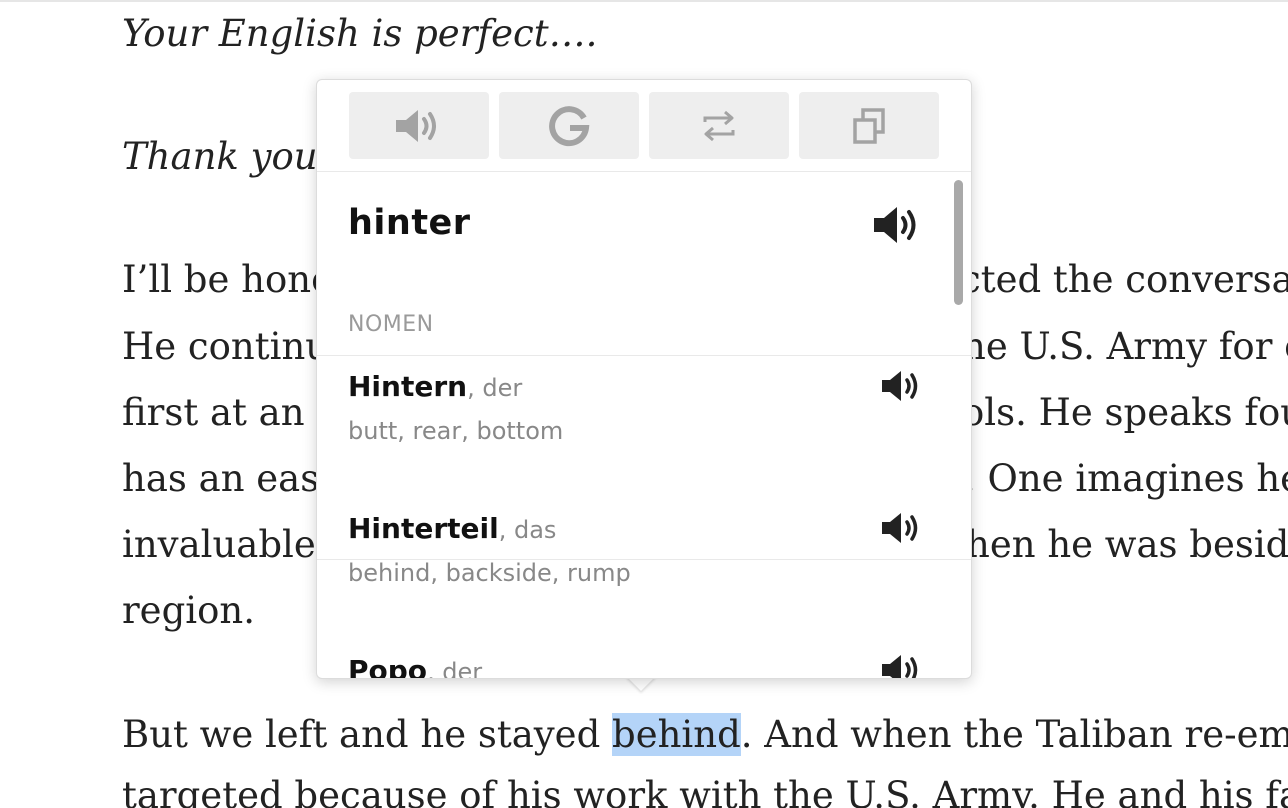 The height and width of the screenshot is (808, 1288). I want to click on entry-gender: , das, so click(527, 530).